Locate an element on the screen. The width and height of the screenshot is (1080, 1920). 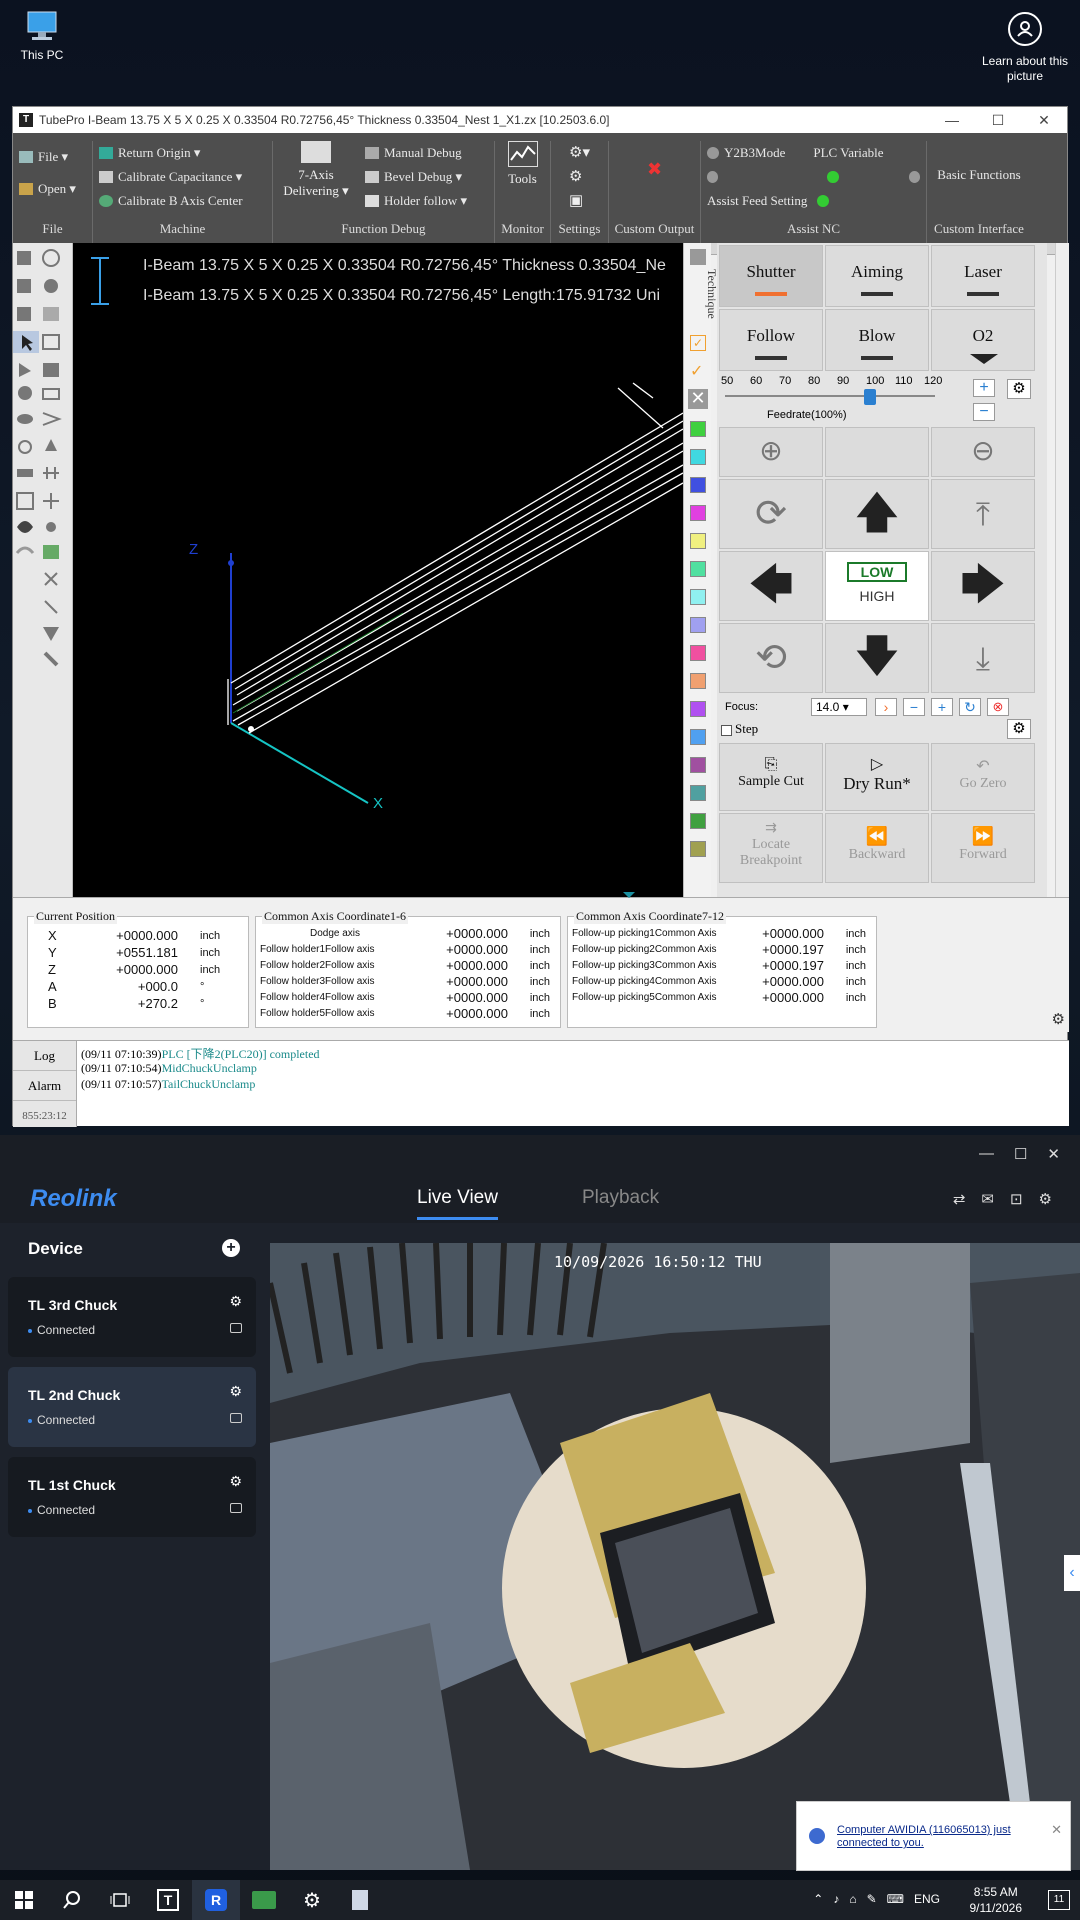
o2-button: O2 is located at coordinates (983, 340).